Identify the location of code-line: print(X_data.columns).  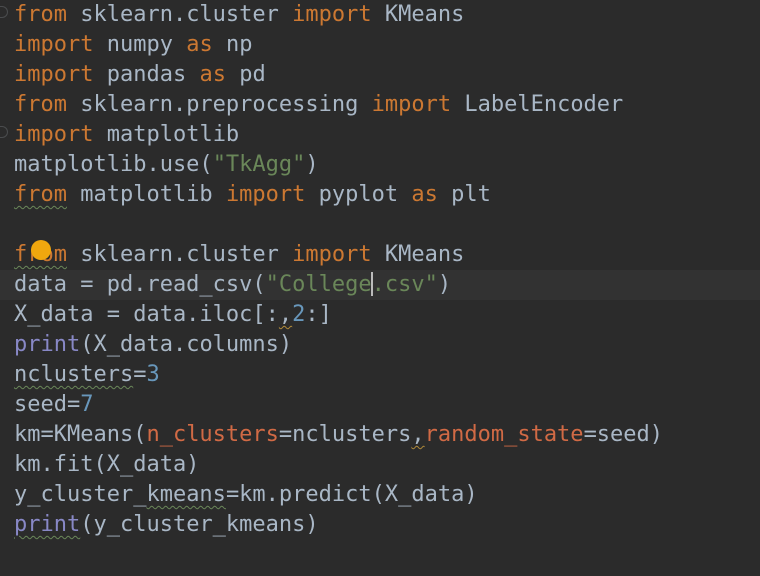
(387, 345).